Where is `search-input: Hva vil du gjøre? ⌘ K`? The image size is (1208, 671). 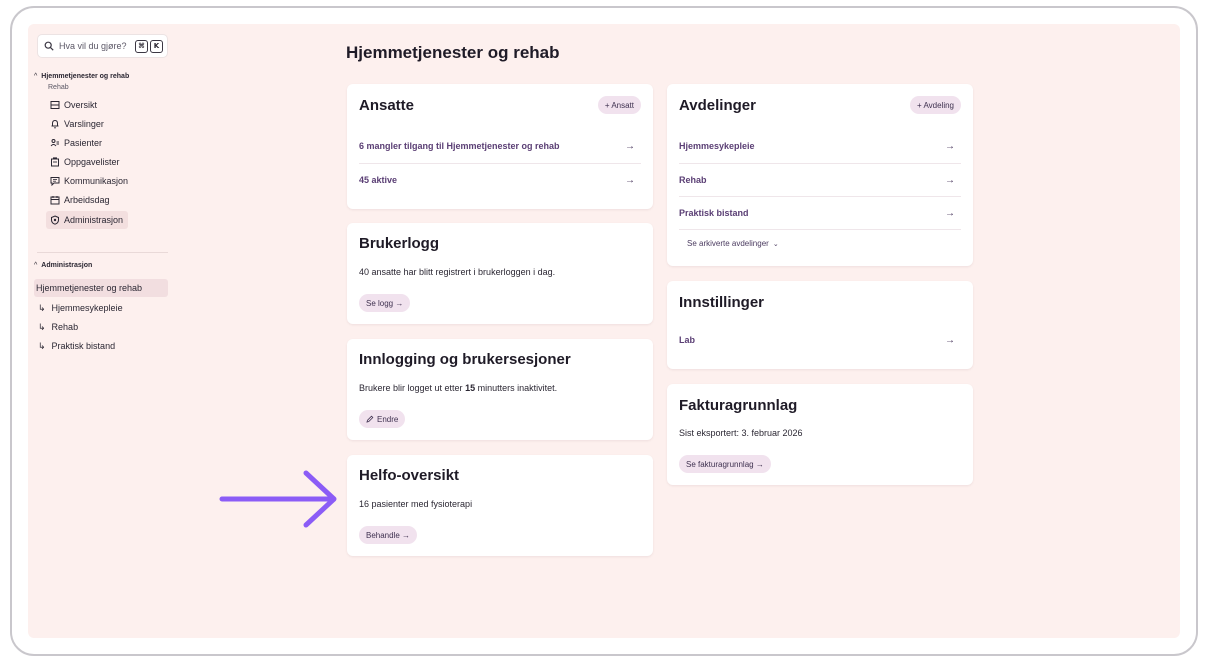 search-input: Hva vil du gjøre? ⌘ K is located at coordinates (102, 46).